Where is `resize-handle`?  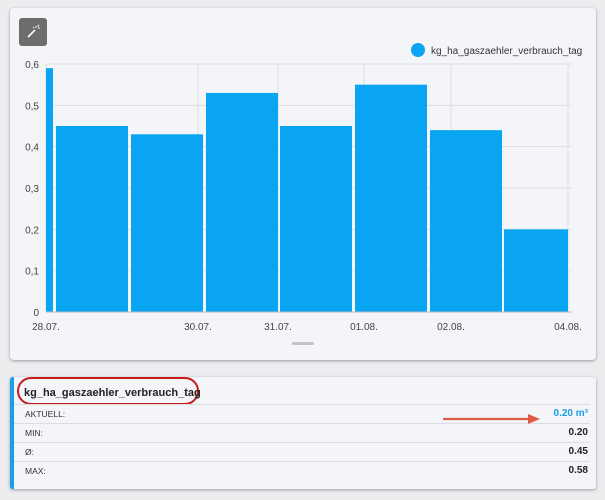
resize-handle is located at coordinates (303, 343).